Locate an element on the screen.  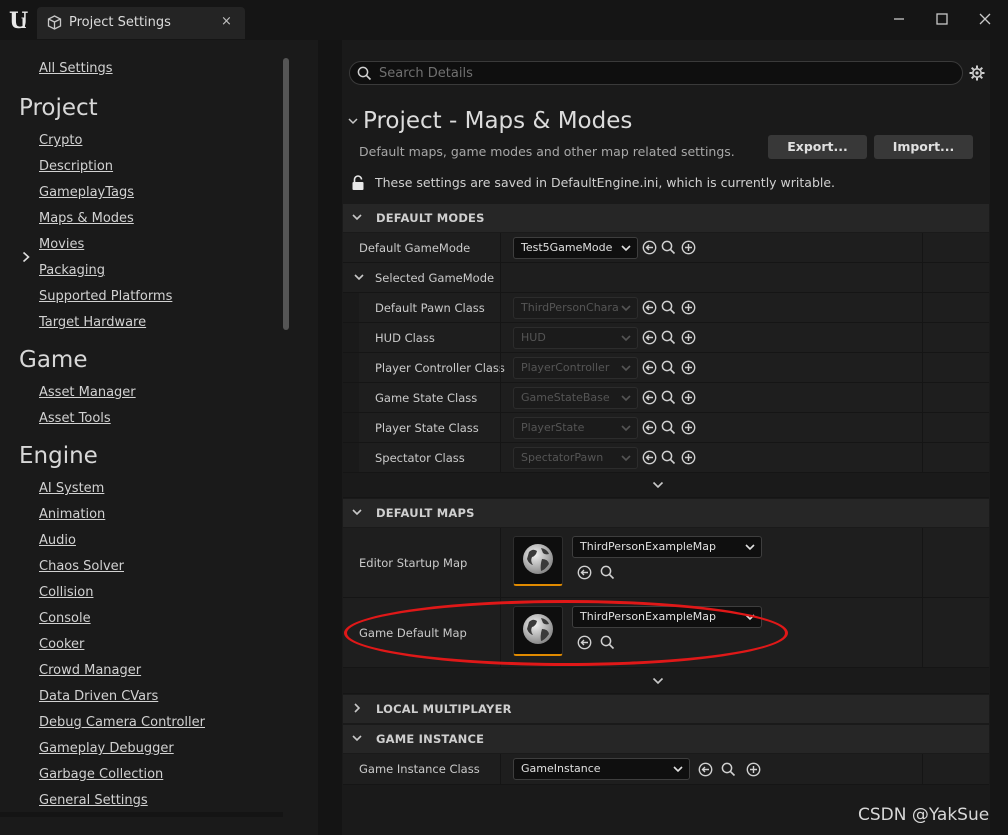
property-label: Game State Class is located at coordinates (426, 398).